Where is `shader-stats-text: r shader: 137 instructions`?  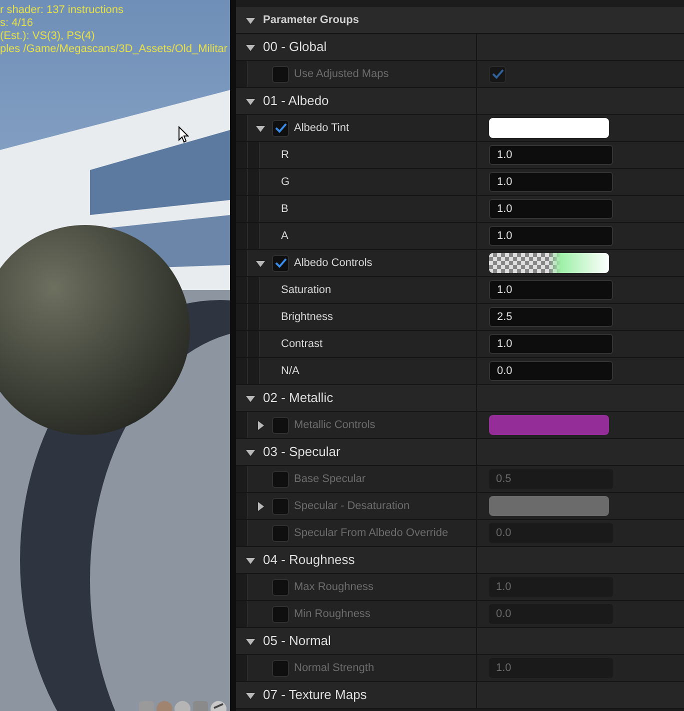 shader-stats-text: r shader: 137 instructions is located at coordinates (62, 10).